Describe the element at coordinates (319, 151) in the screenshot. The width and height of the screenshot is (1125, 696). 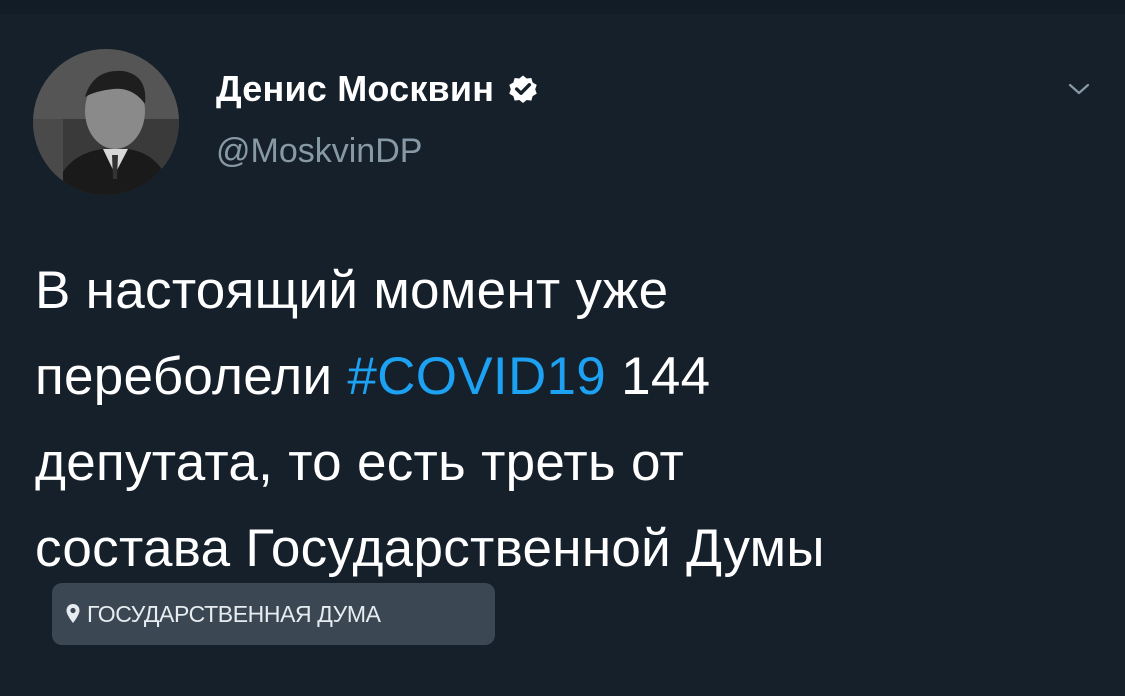
I see `author-handle: @MoskvinDP` at that location.